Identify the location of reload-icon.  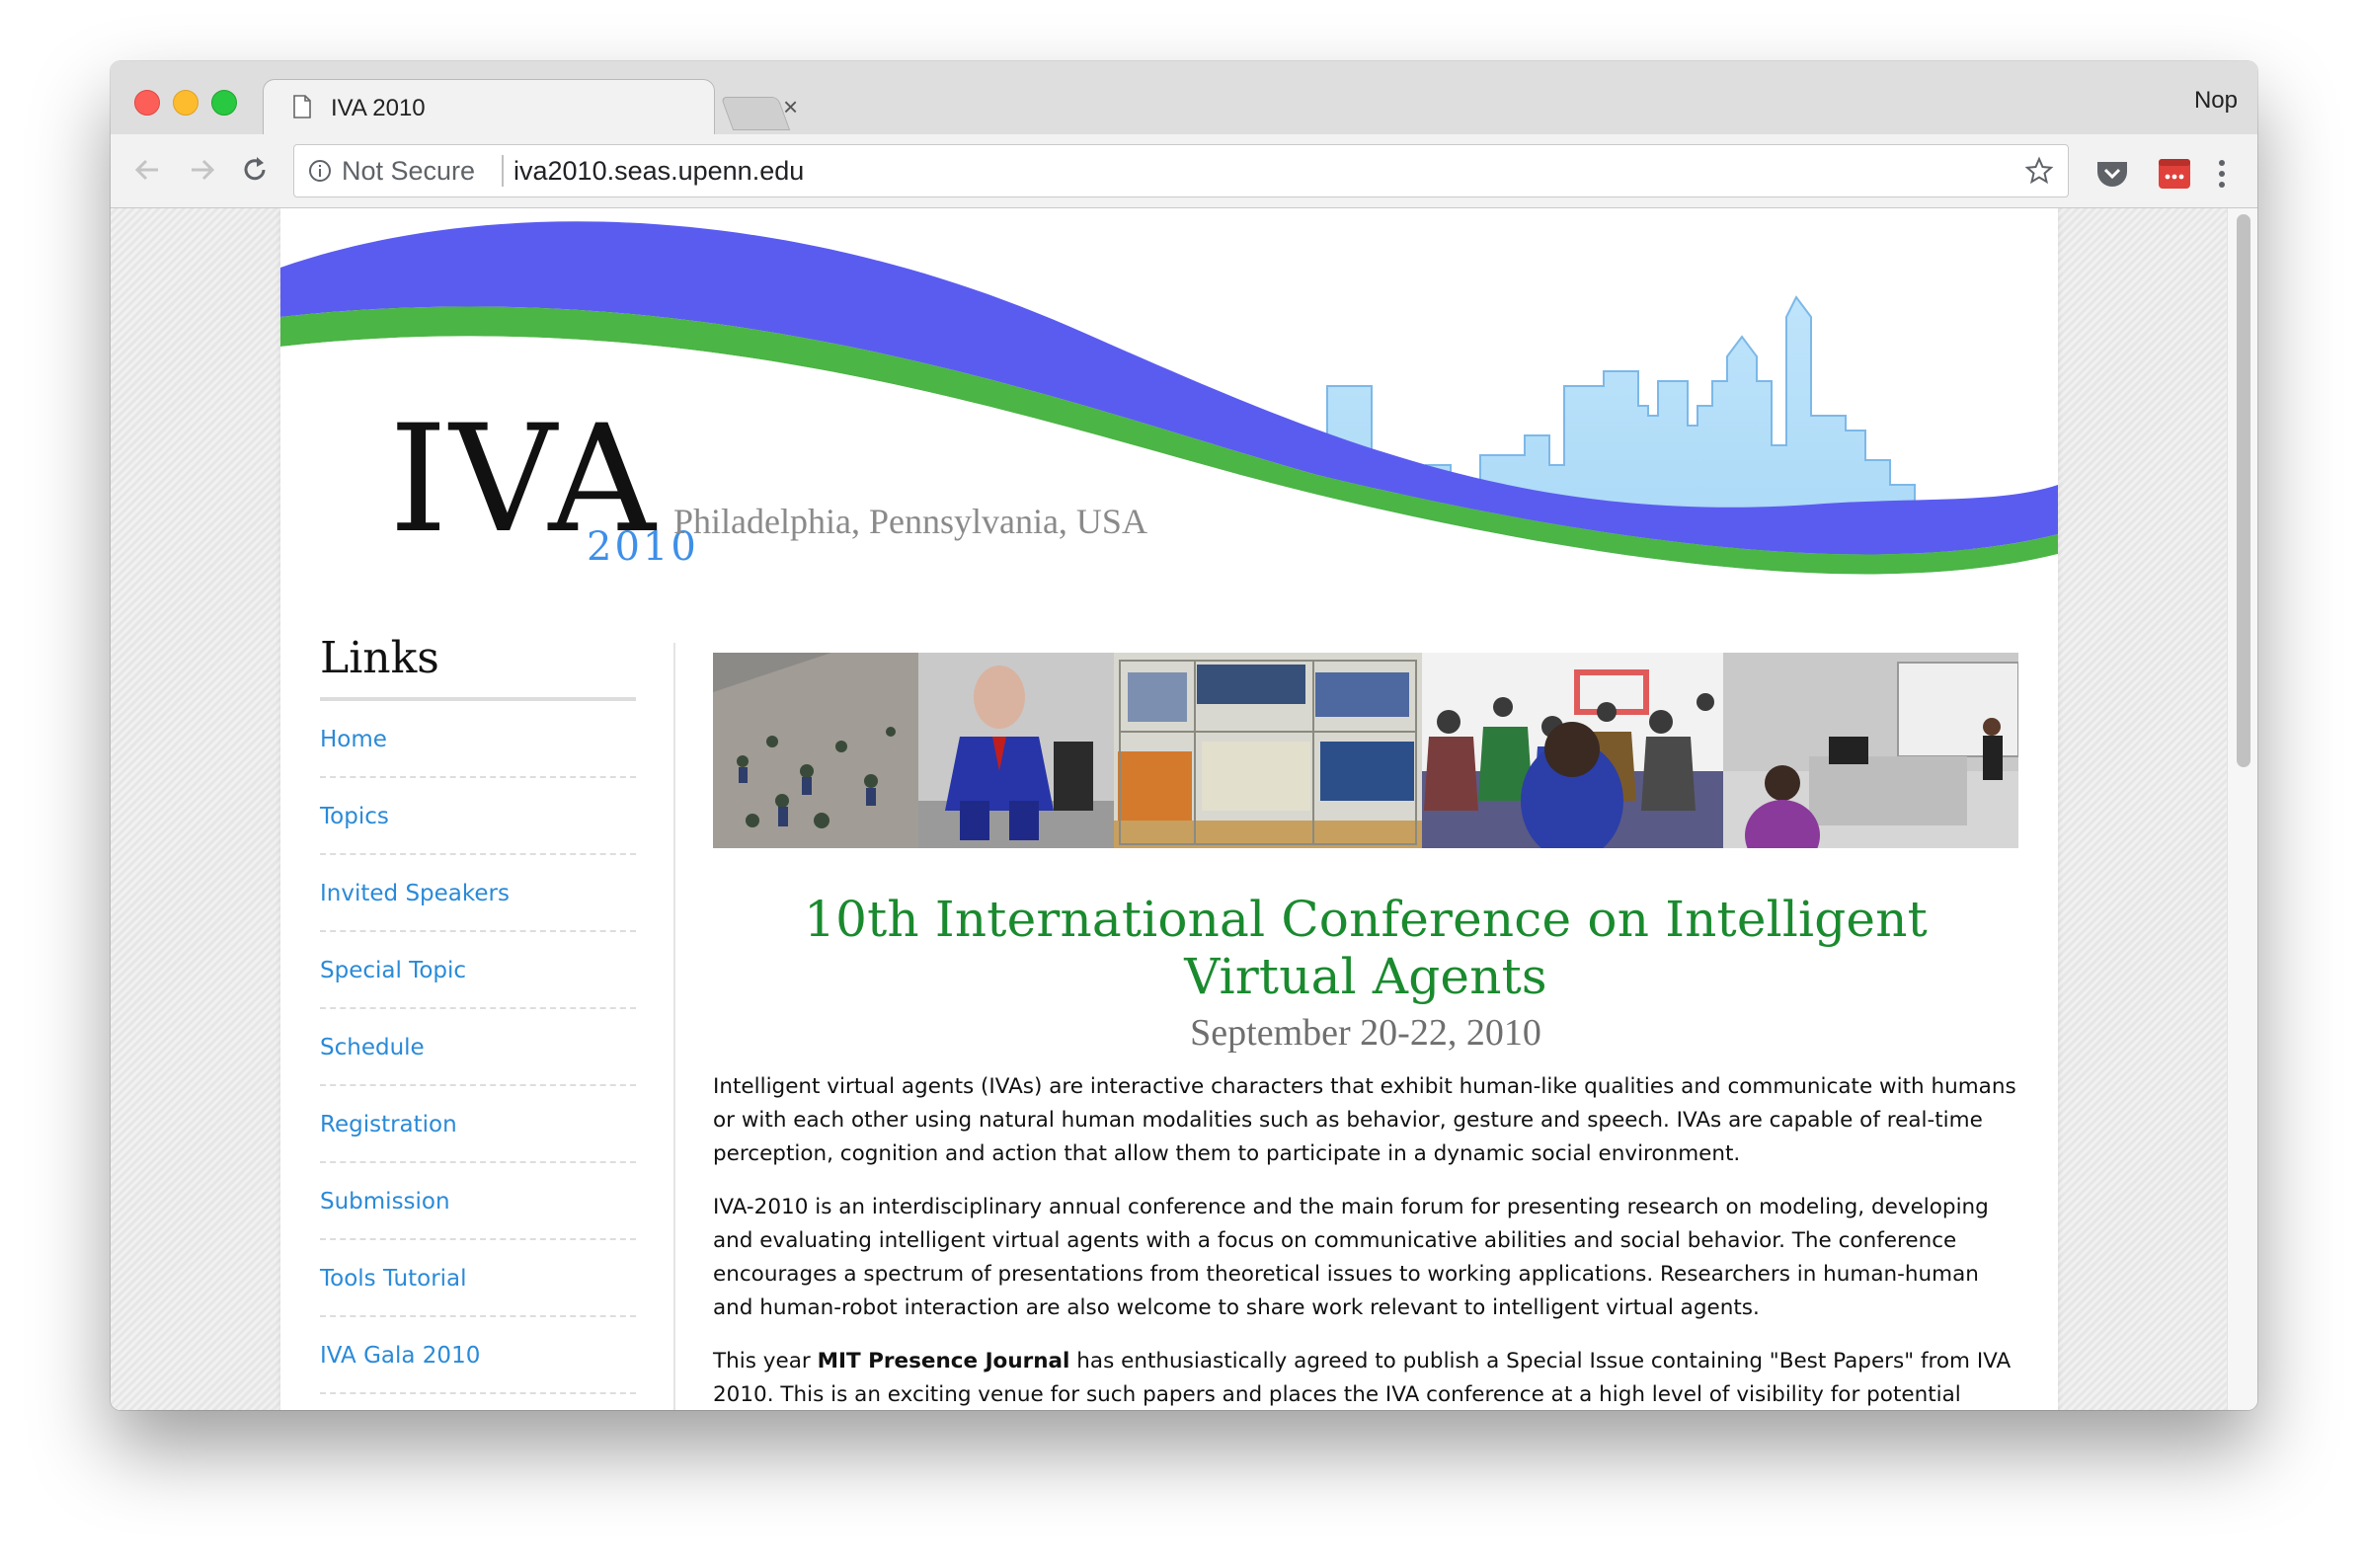
(255, 170).